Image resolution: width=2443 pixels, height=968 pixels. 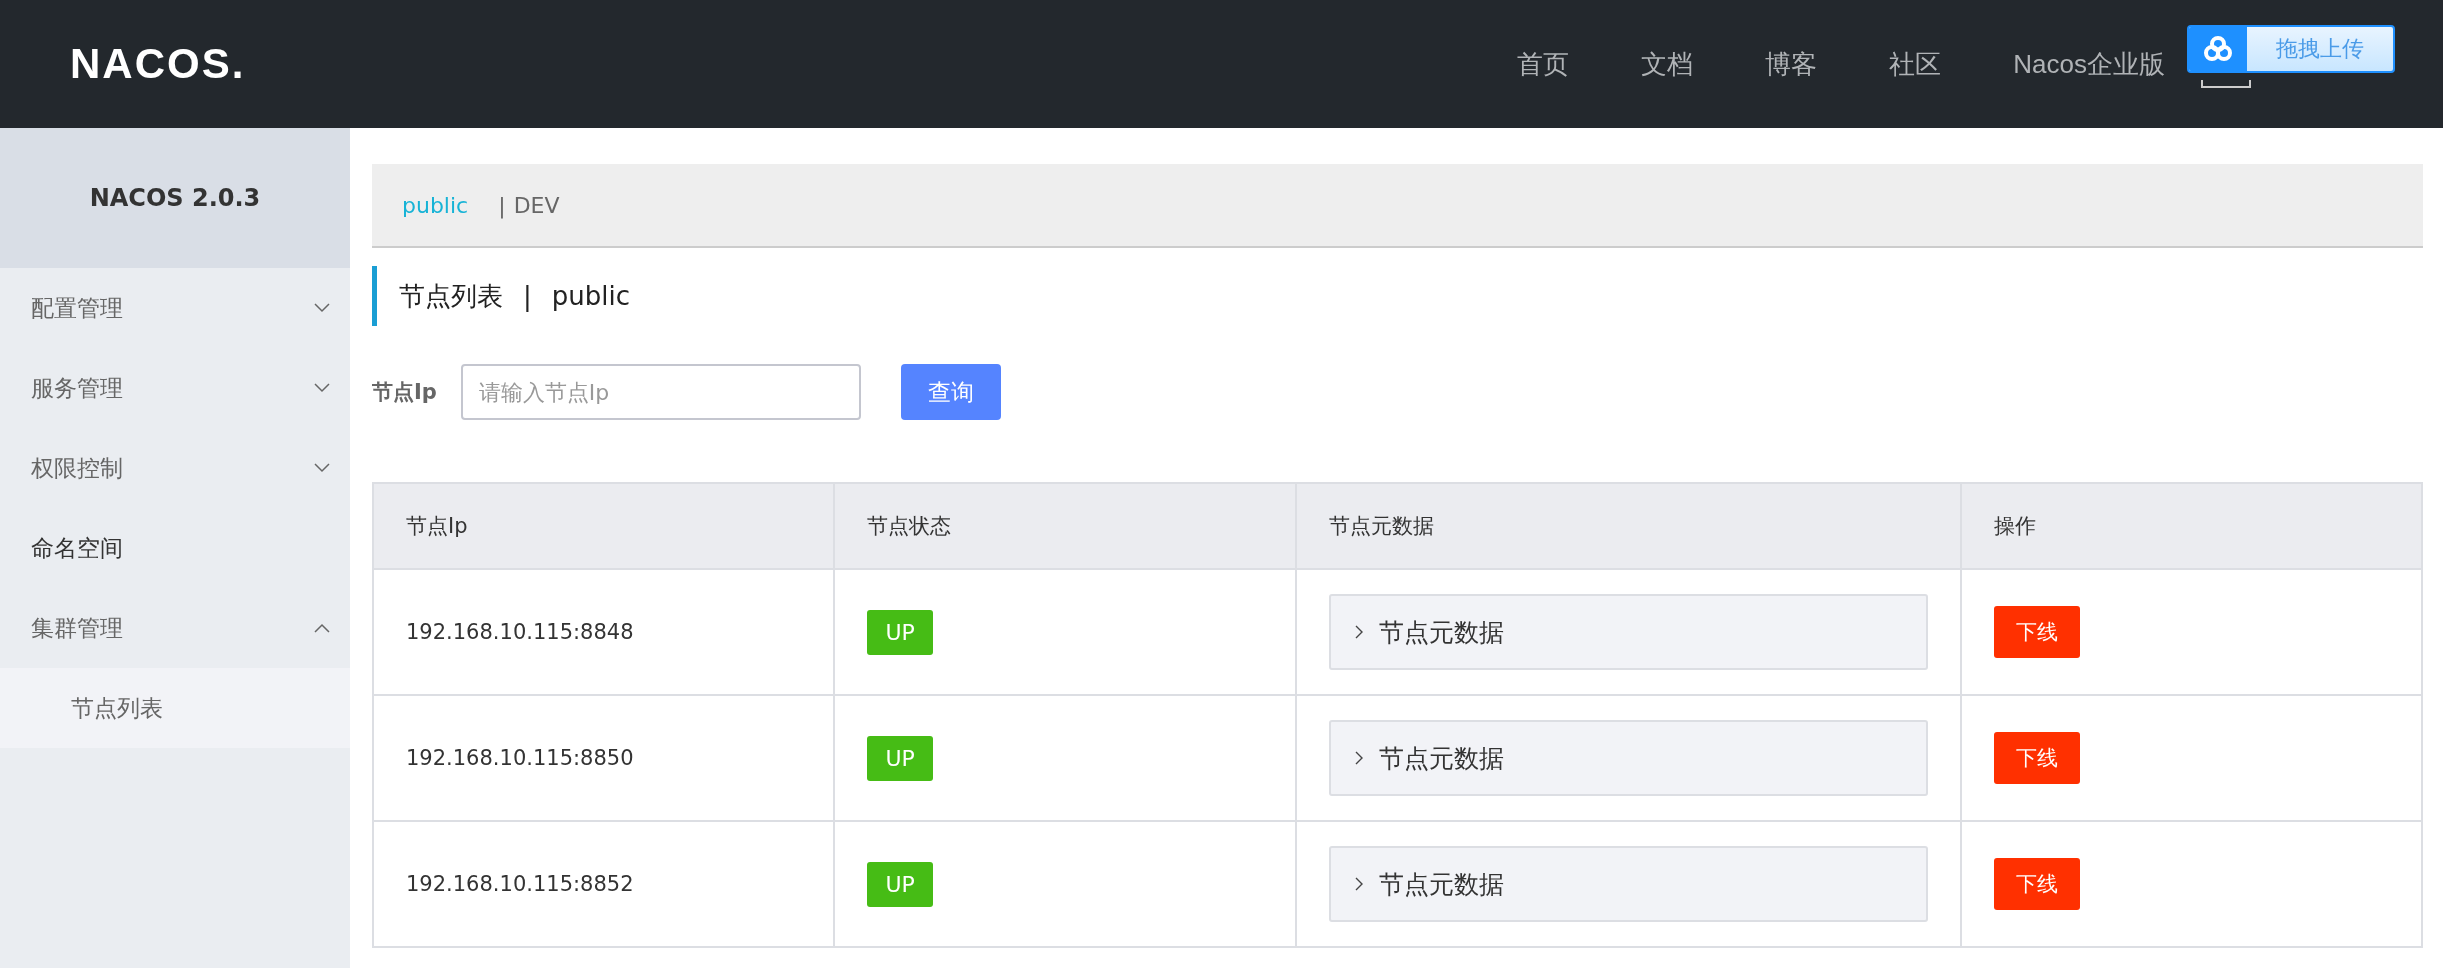 I want to click on field-label: 节点Ip, so click(x=404, y=392).